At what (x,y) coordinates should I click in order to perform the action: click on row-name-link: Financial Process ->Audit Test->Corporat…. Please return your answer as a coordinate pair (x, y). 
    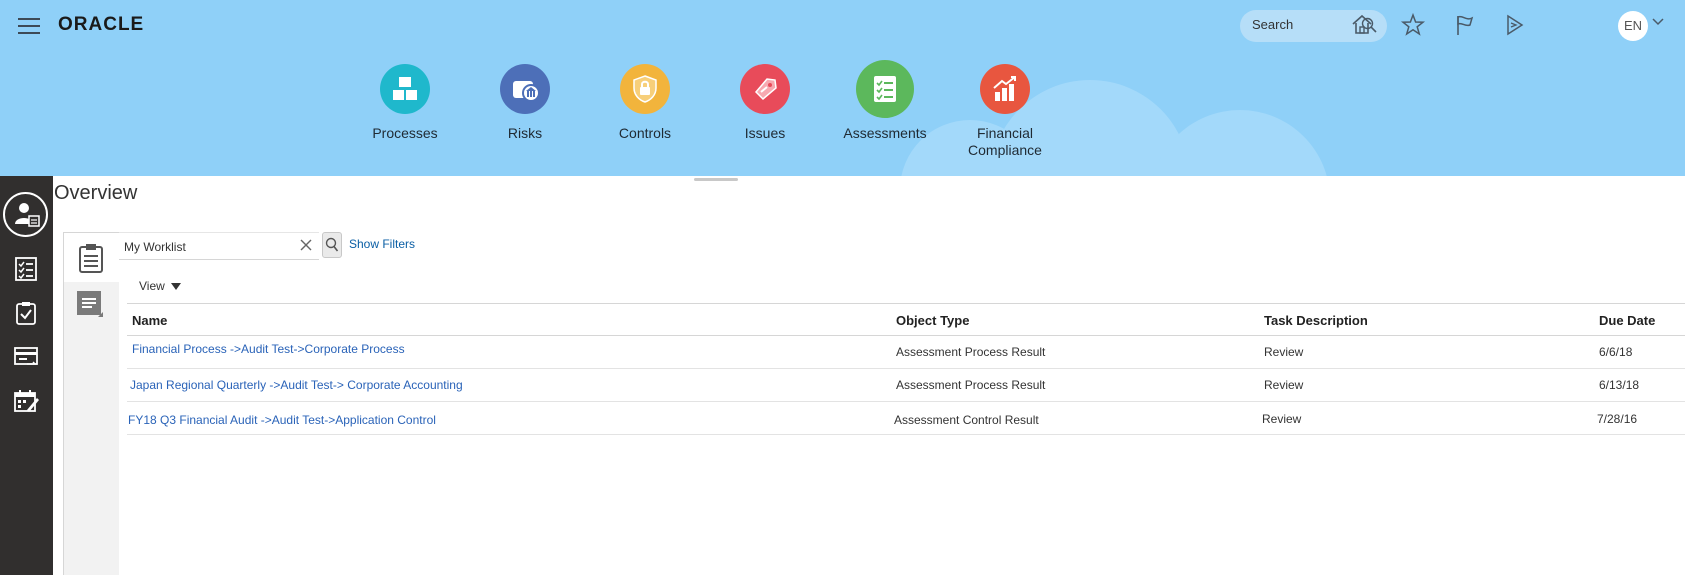
    Looking at the image, I should click on (268, 349).